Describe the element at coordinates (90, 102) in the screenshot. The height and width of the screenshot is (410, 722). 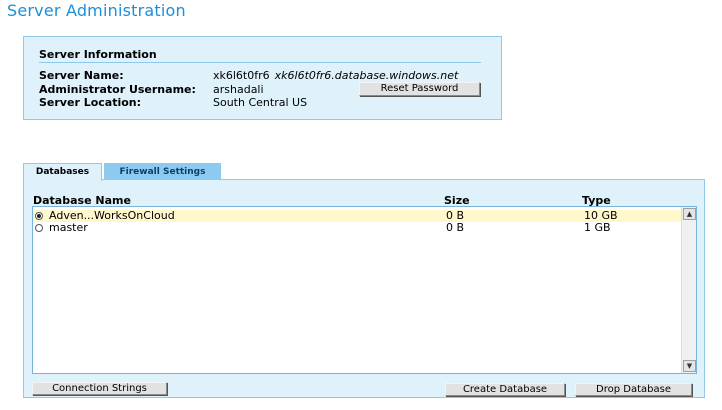
I see `server-location-label: Server Location:` at that location.